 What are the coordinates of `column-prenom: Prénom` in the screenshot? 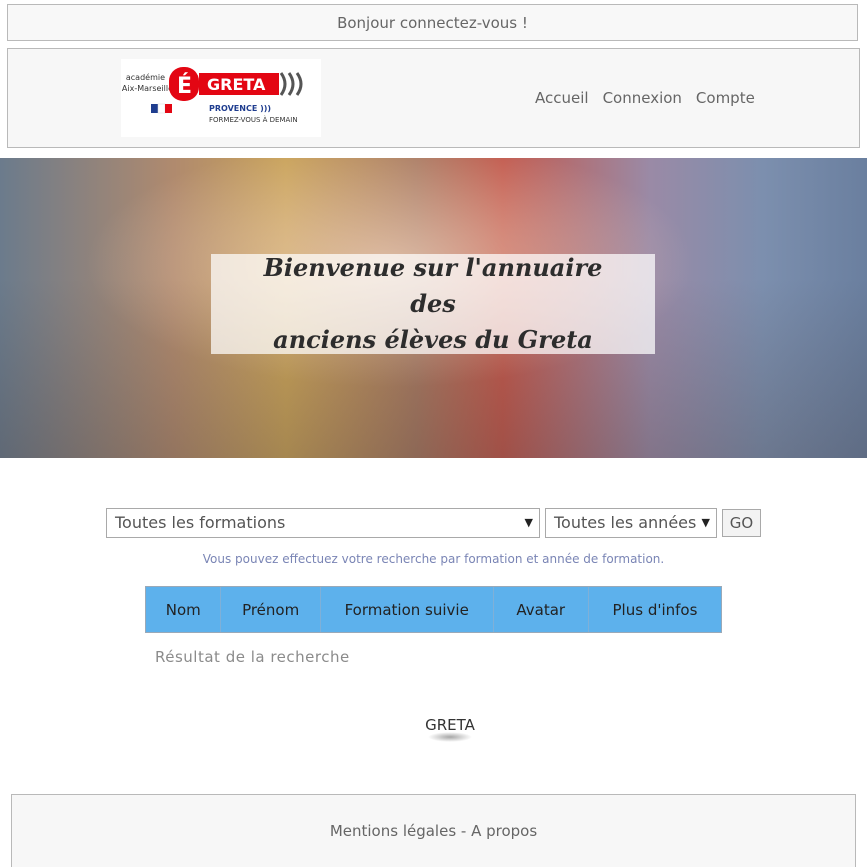 It's located at (271, 609).